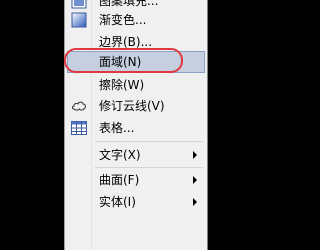  What do you see at coordinates (120, 155) in the screenshot?
I see `menu-item-label: 文字(X)` at bounding box center [120, 155].